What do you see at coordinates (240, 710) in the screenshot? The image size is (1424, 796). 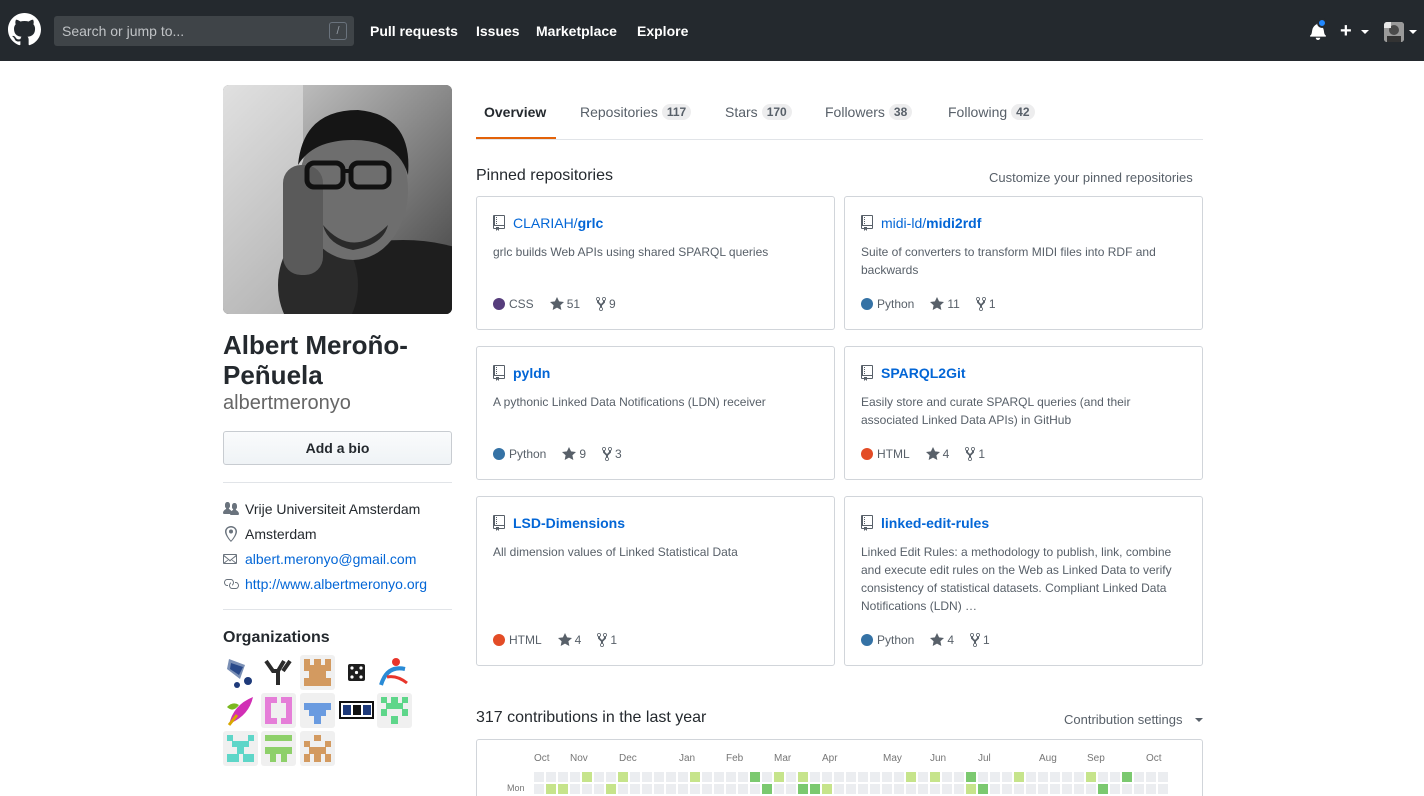 I see `org-avatar-quill` at bounding box center [240, 710].